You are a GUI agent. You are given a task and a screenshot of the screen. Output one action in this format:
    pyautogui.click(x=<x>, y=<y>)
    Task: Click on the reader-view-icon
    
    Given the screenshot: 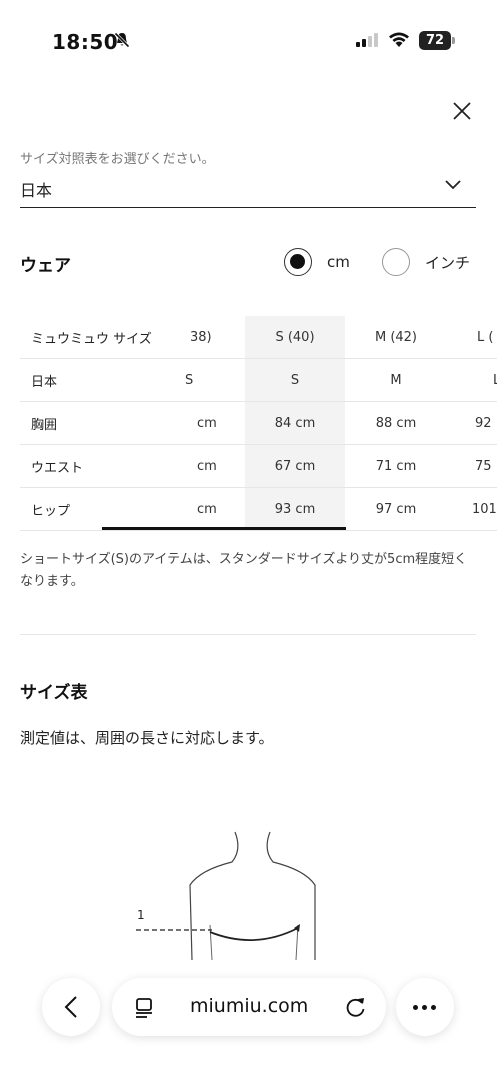 What is the action you would take?
    pyautogui.click(x=144, y=1008)
    